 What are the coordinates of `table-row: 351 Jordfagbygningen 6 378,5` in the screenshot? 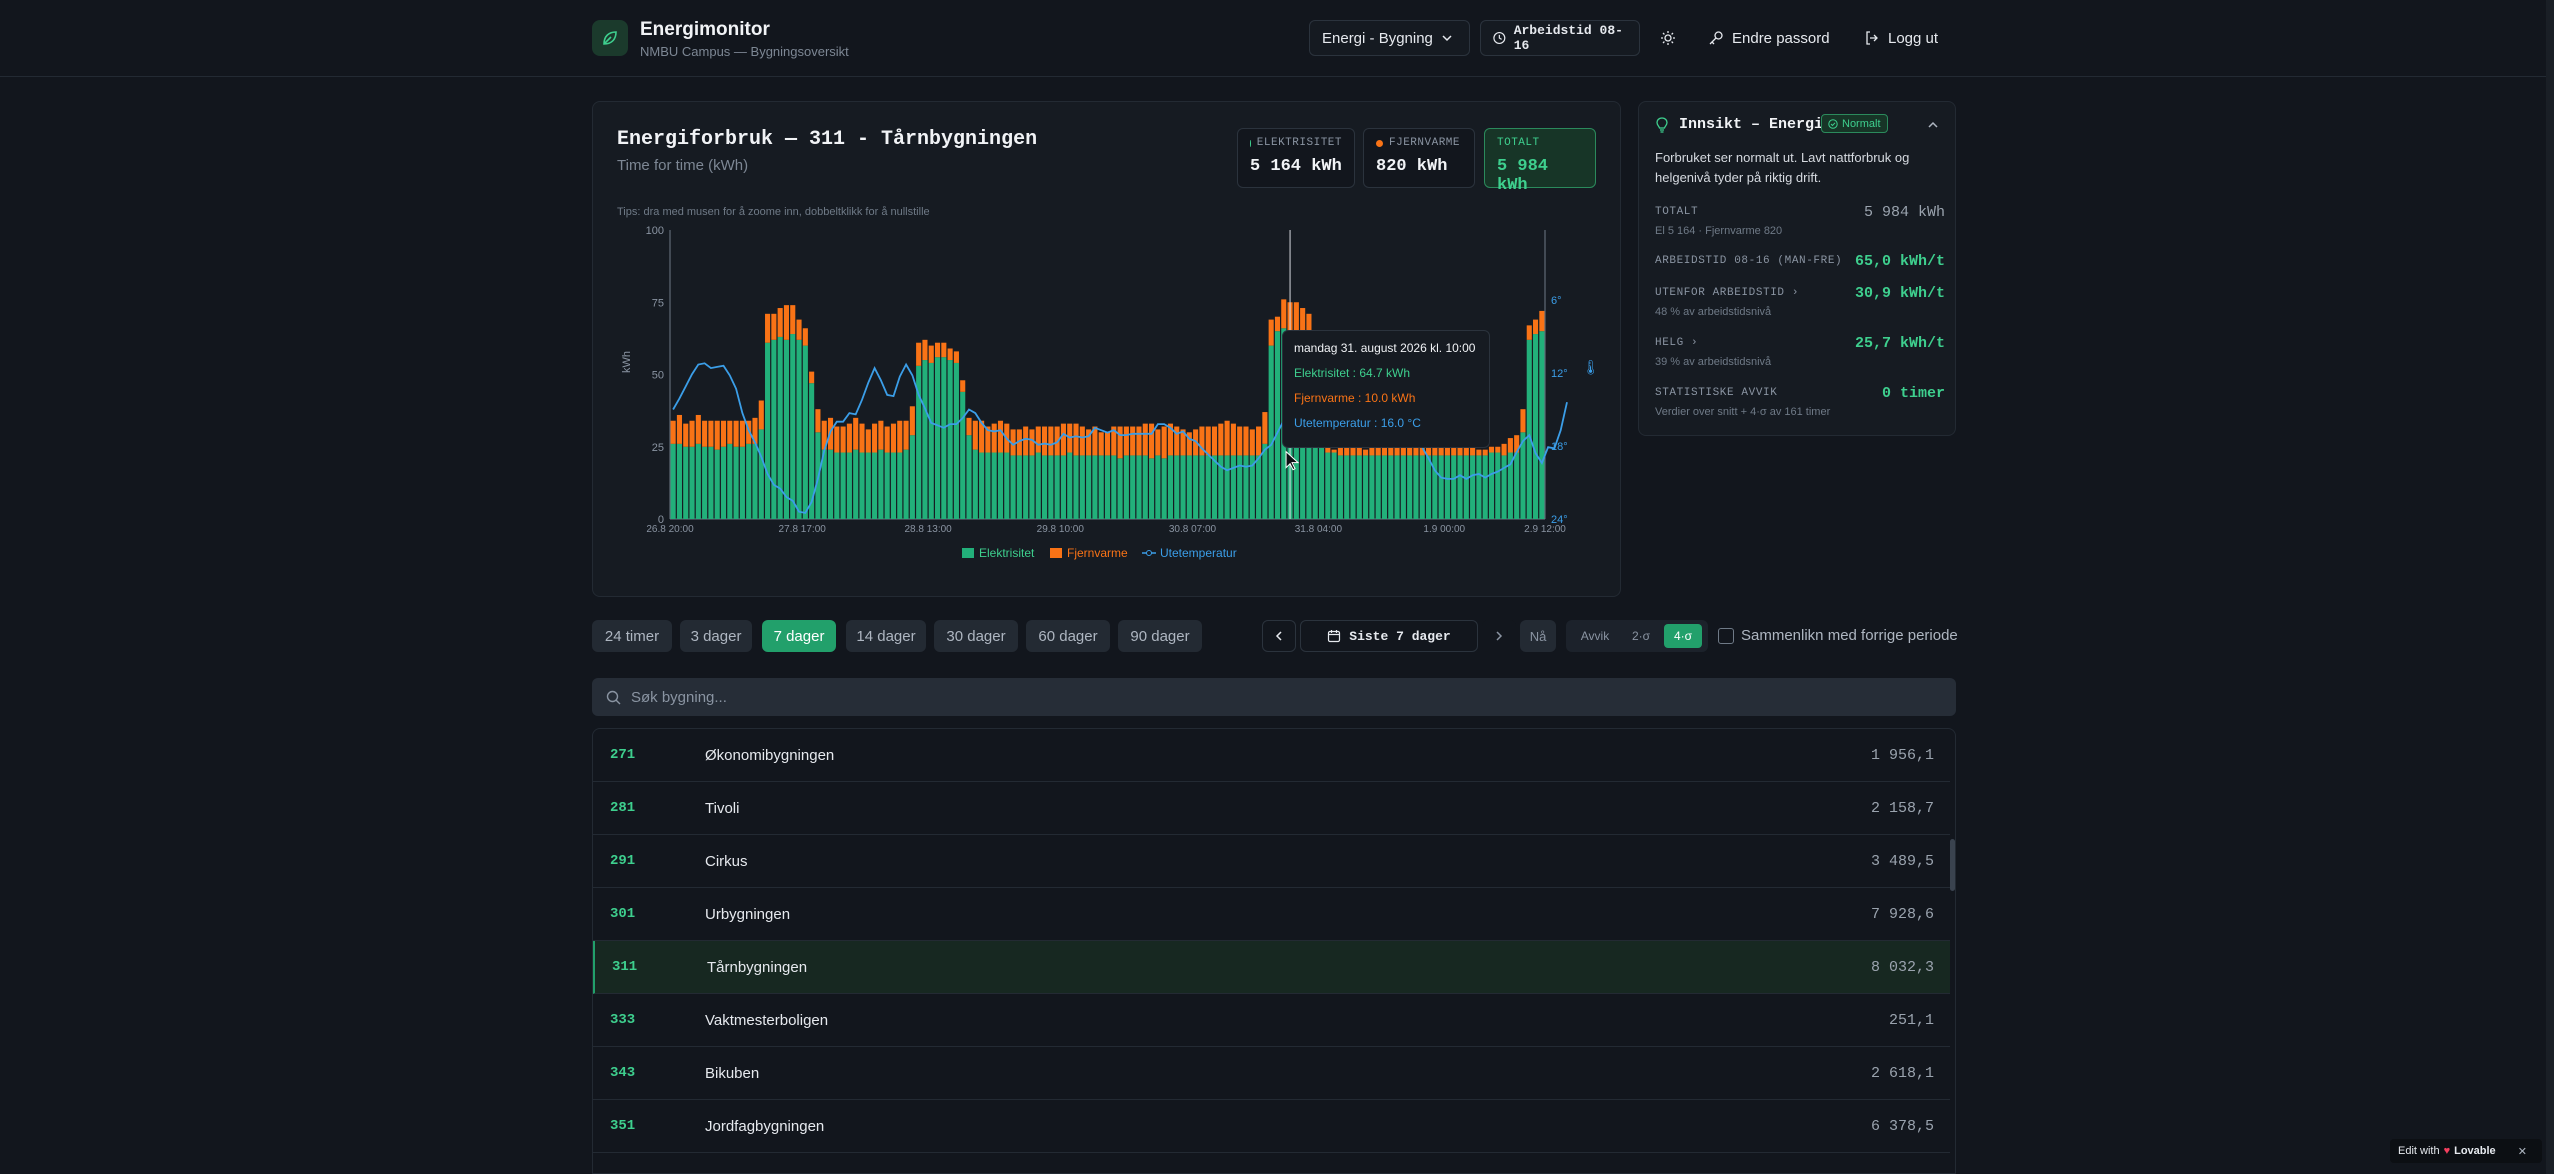 It's located at (1271, 1126).